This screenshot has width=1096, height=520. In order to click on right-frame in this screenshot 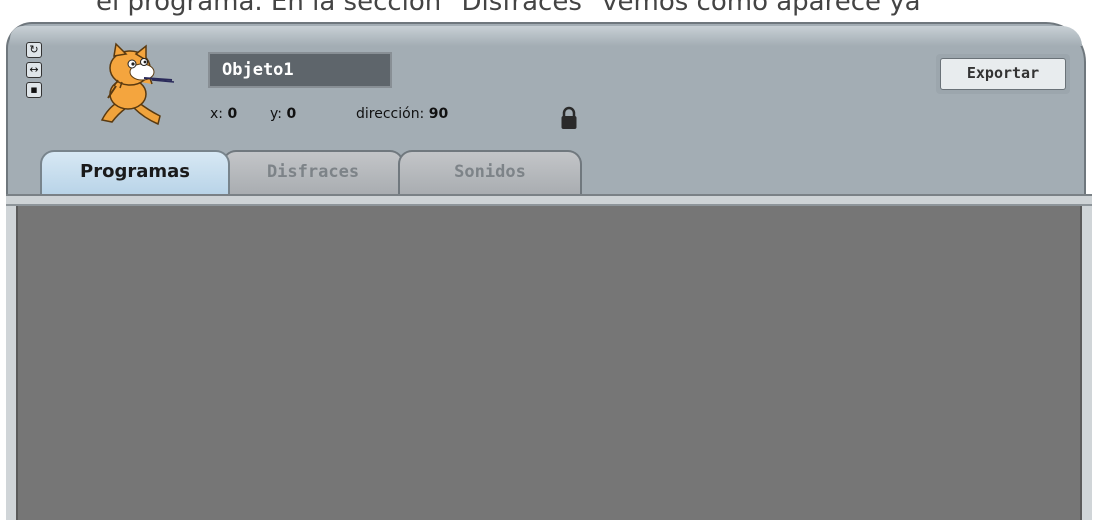, I will do `click(1087, 363)`.